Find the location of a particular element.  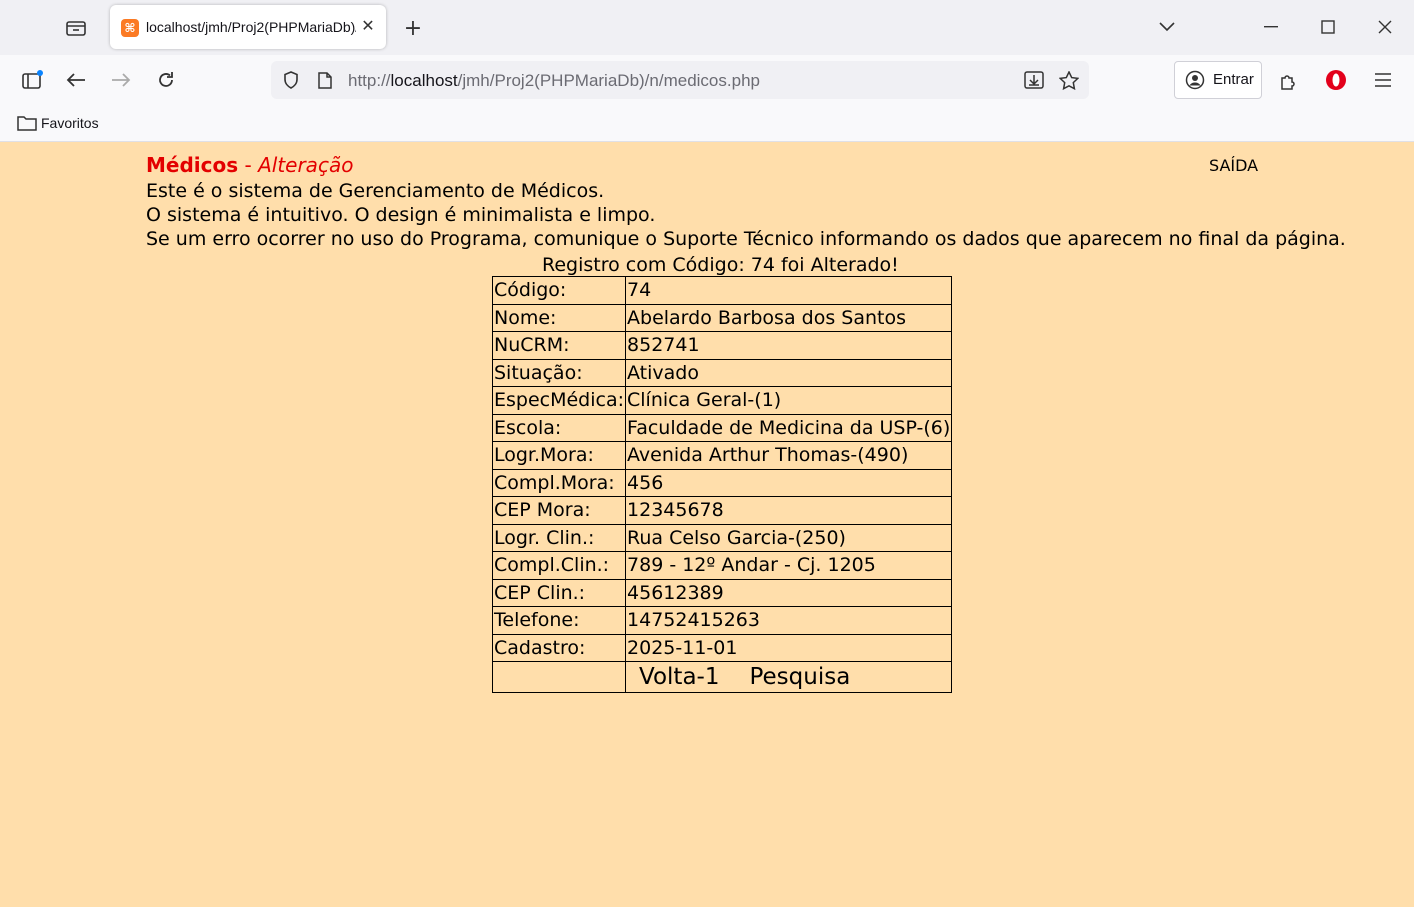

exit-link: SAÍDA is located at coordinates (1233, 165).